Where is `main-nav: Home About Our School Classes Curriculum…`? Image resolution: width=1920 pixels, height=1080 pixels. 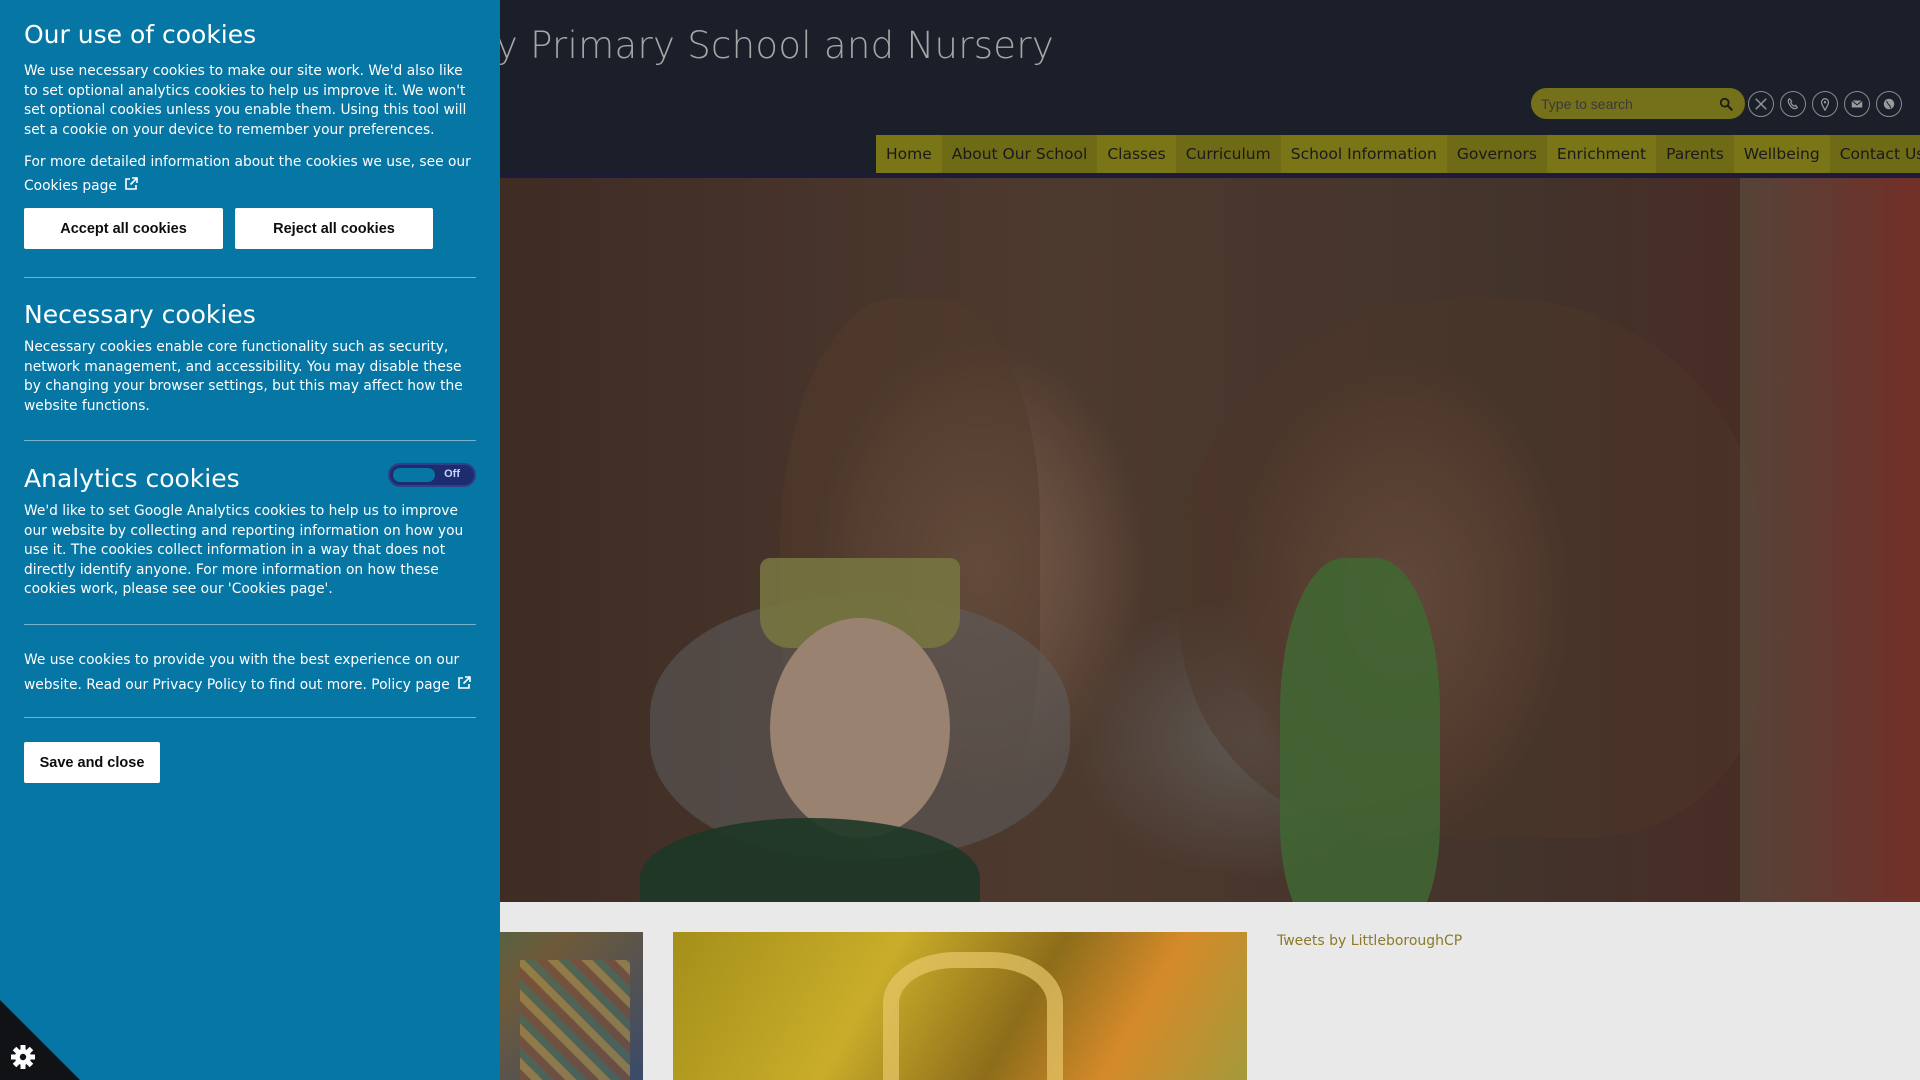 main-nav: Home About Our School Classes Curriculum… is located at coordinates (1398, 154).